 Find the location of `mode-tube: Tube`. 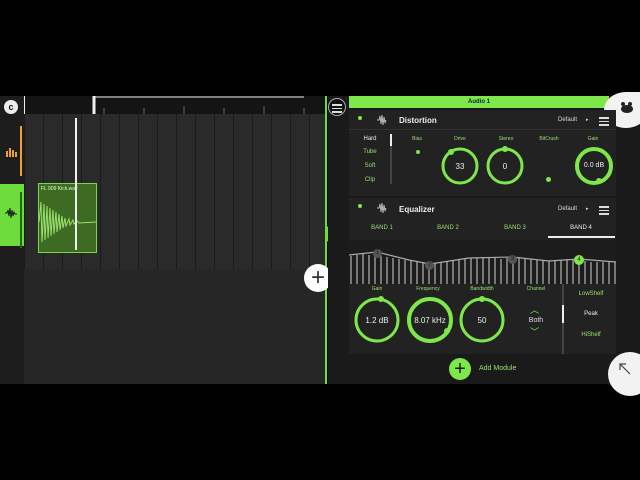

mode-tube: Tube is located at coordinates (370, 152).